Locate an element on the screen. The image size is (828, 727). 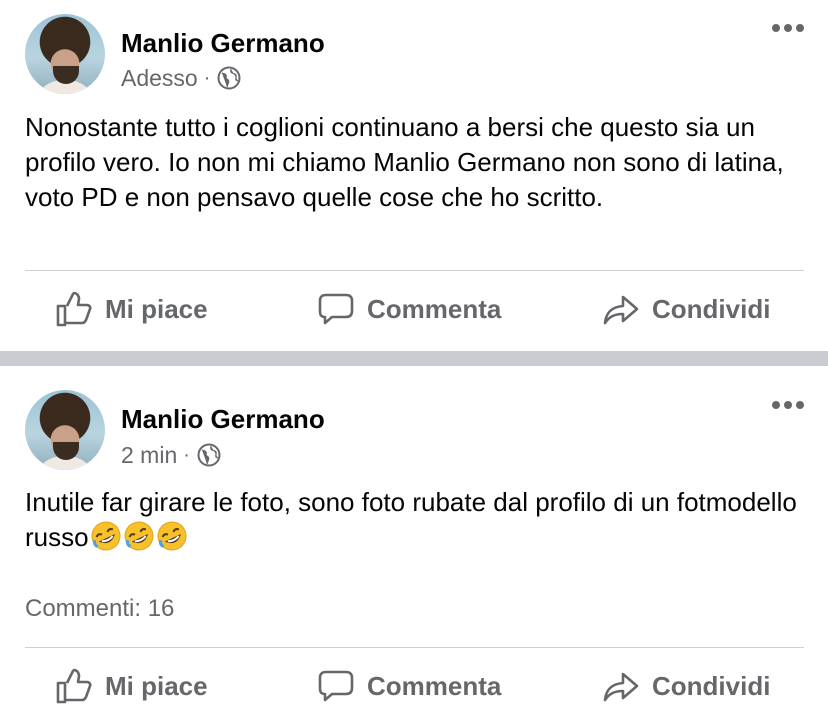
post-meta: Adesso · is located at coordinates (181, 78).